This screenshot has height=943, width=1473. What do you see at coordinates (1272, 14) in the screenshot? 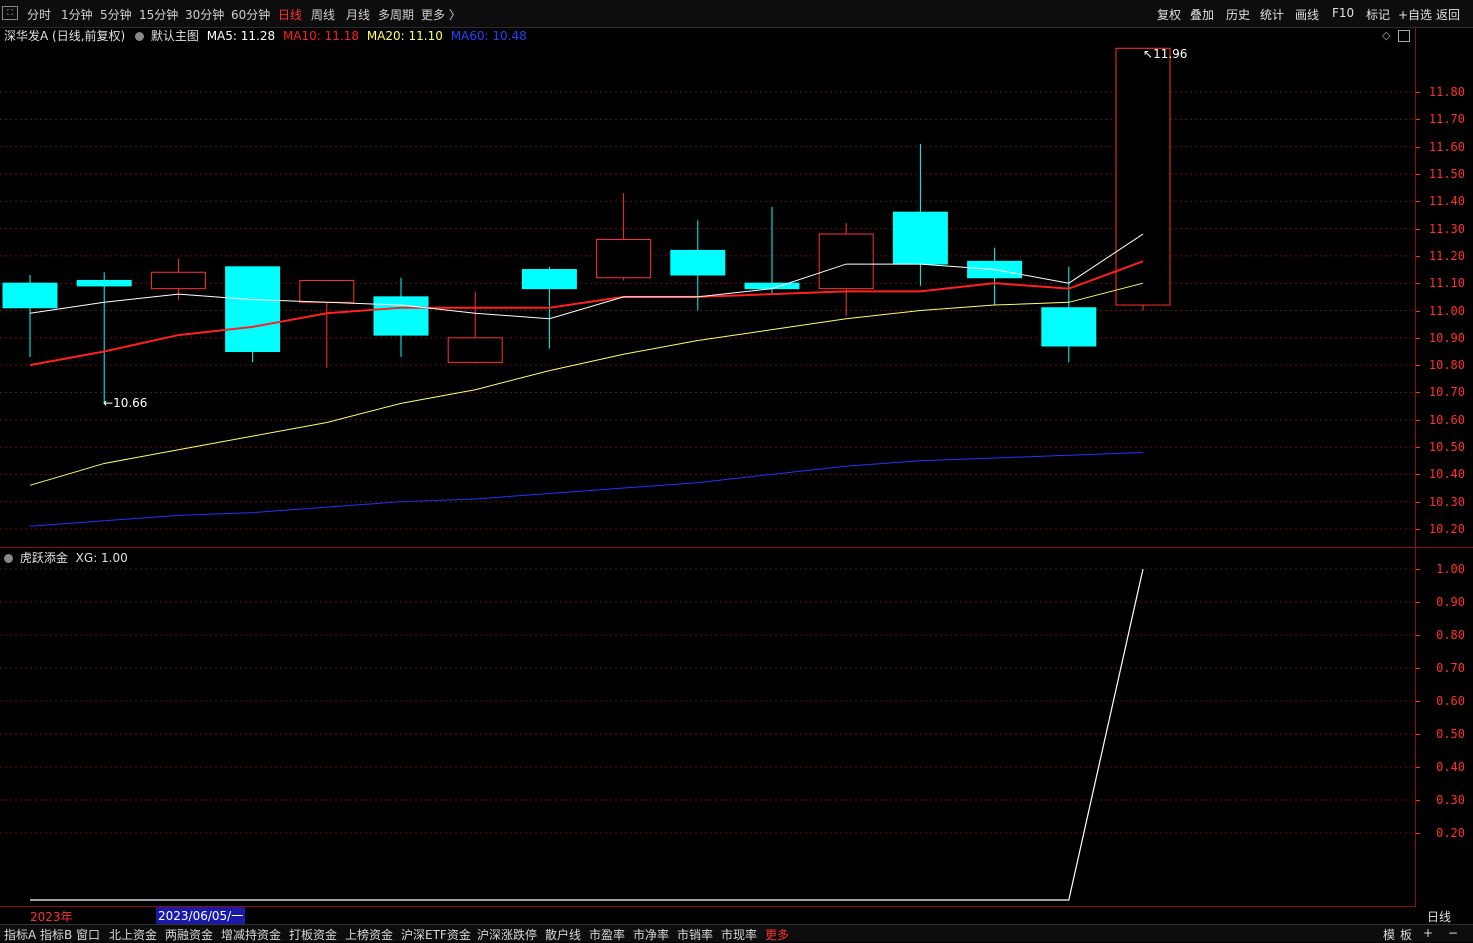
I see `toolbar-button-3: 统计` at bounding box center [1272, 14].